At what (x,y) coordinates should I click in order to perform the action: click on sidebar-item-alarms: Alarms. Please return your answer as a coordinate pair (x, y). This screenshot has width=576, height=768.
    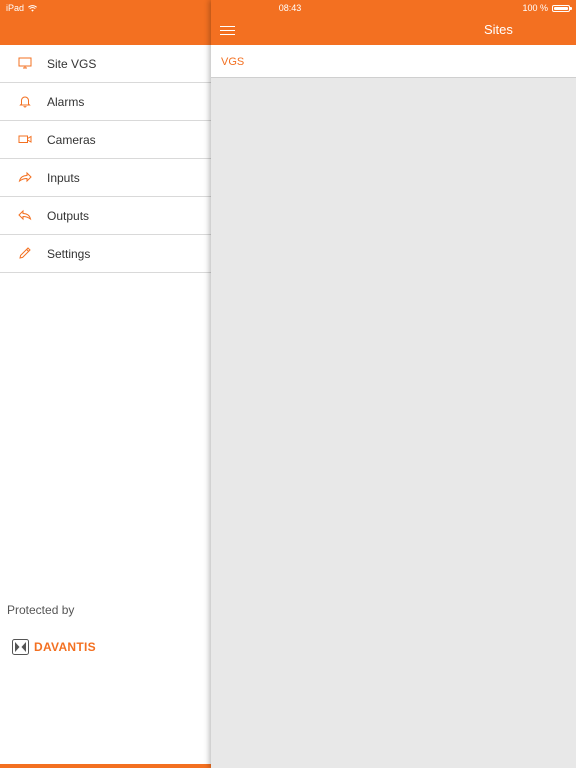
    Looking at the image, I should click on (105, 102).